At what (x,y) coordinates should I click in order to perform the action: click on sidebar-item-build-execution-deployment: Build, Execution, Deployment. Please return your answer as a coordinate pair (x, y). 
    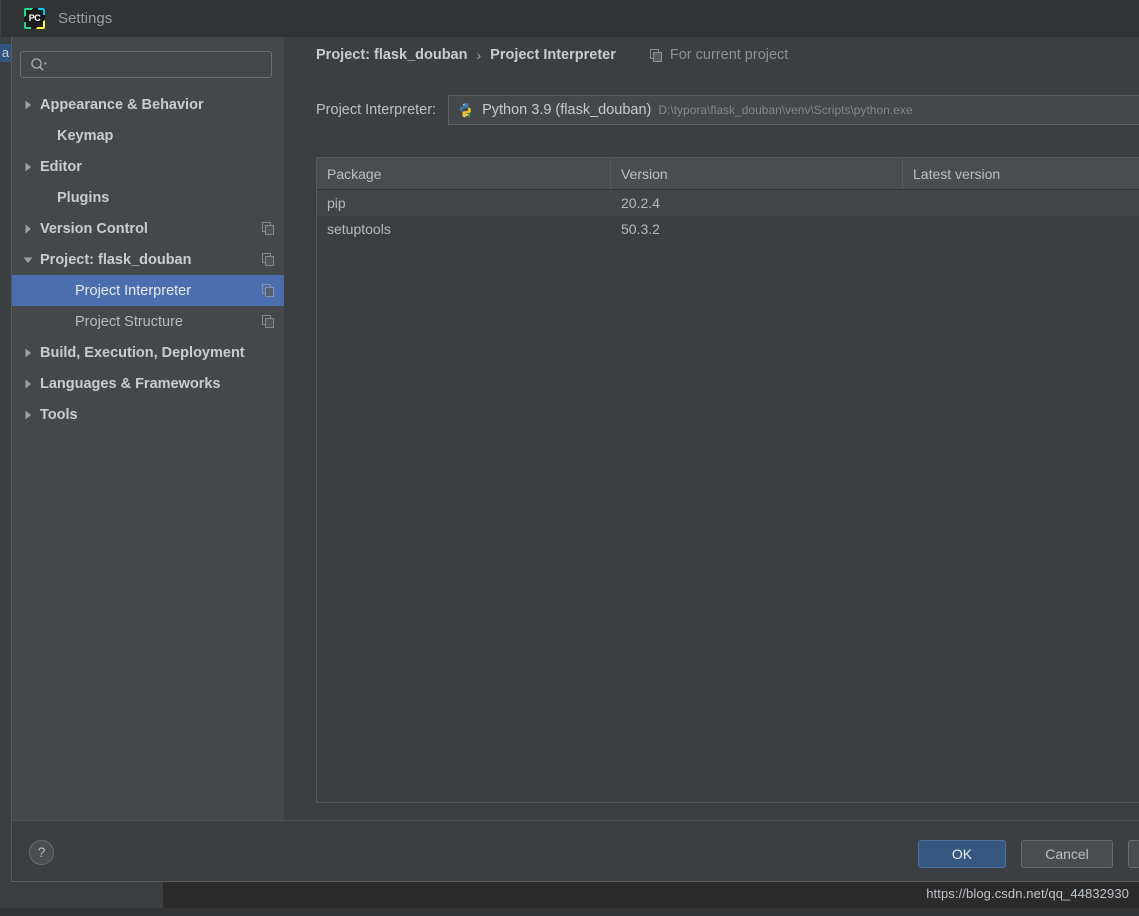
    Looking at the image, I should click on (148, 352).